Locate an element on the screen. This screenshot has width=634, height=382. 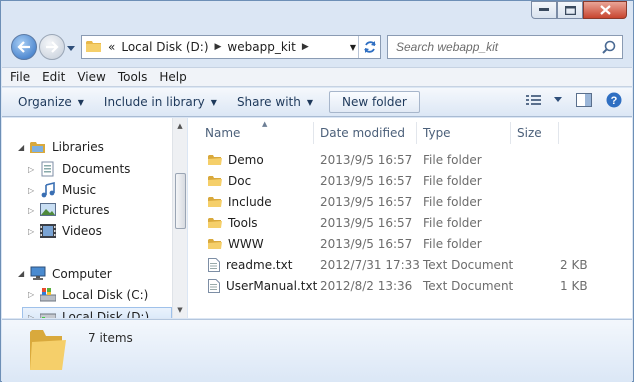
address-row: « Local Disk (D:) ▶ webapp_kit ▶ ▼ is located at coordinates (317, 47).